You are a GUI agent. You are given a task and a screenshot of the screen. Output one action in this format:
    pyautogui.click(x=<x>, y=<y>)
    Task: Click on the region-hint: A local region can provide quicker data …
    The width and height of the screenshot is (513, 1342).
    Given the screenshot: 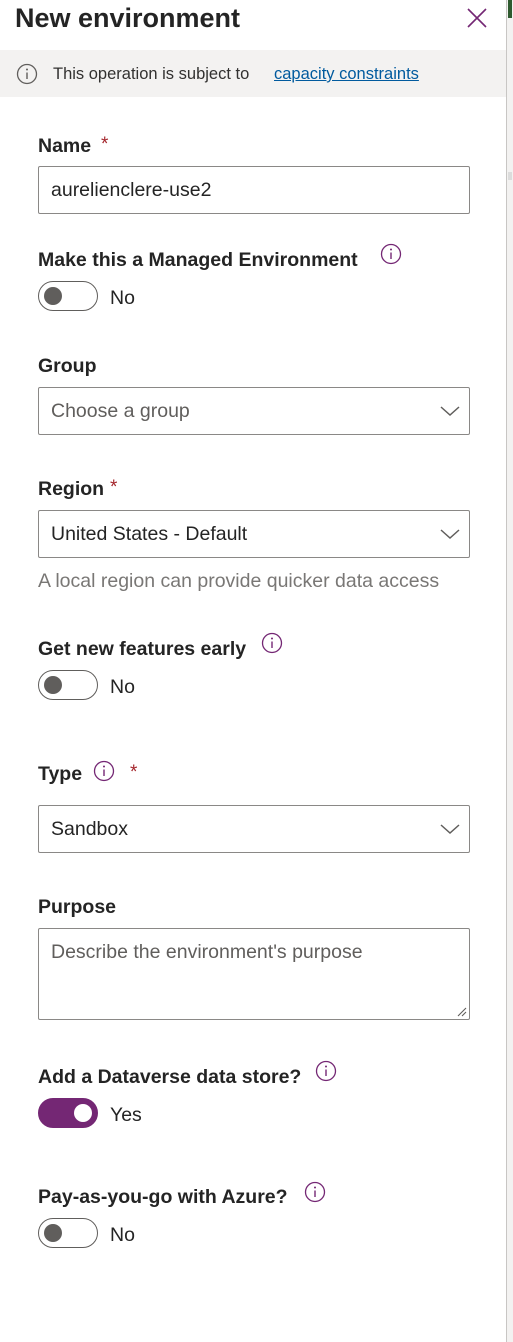 What is the action you would take?
    pyautogui.click(x=239, y=581)
    